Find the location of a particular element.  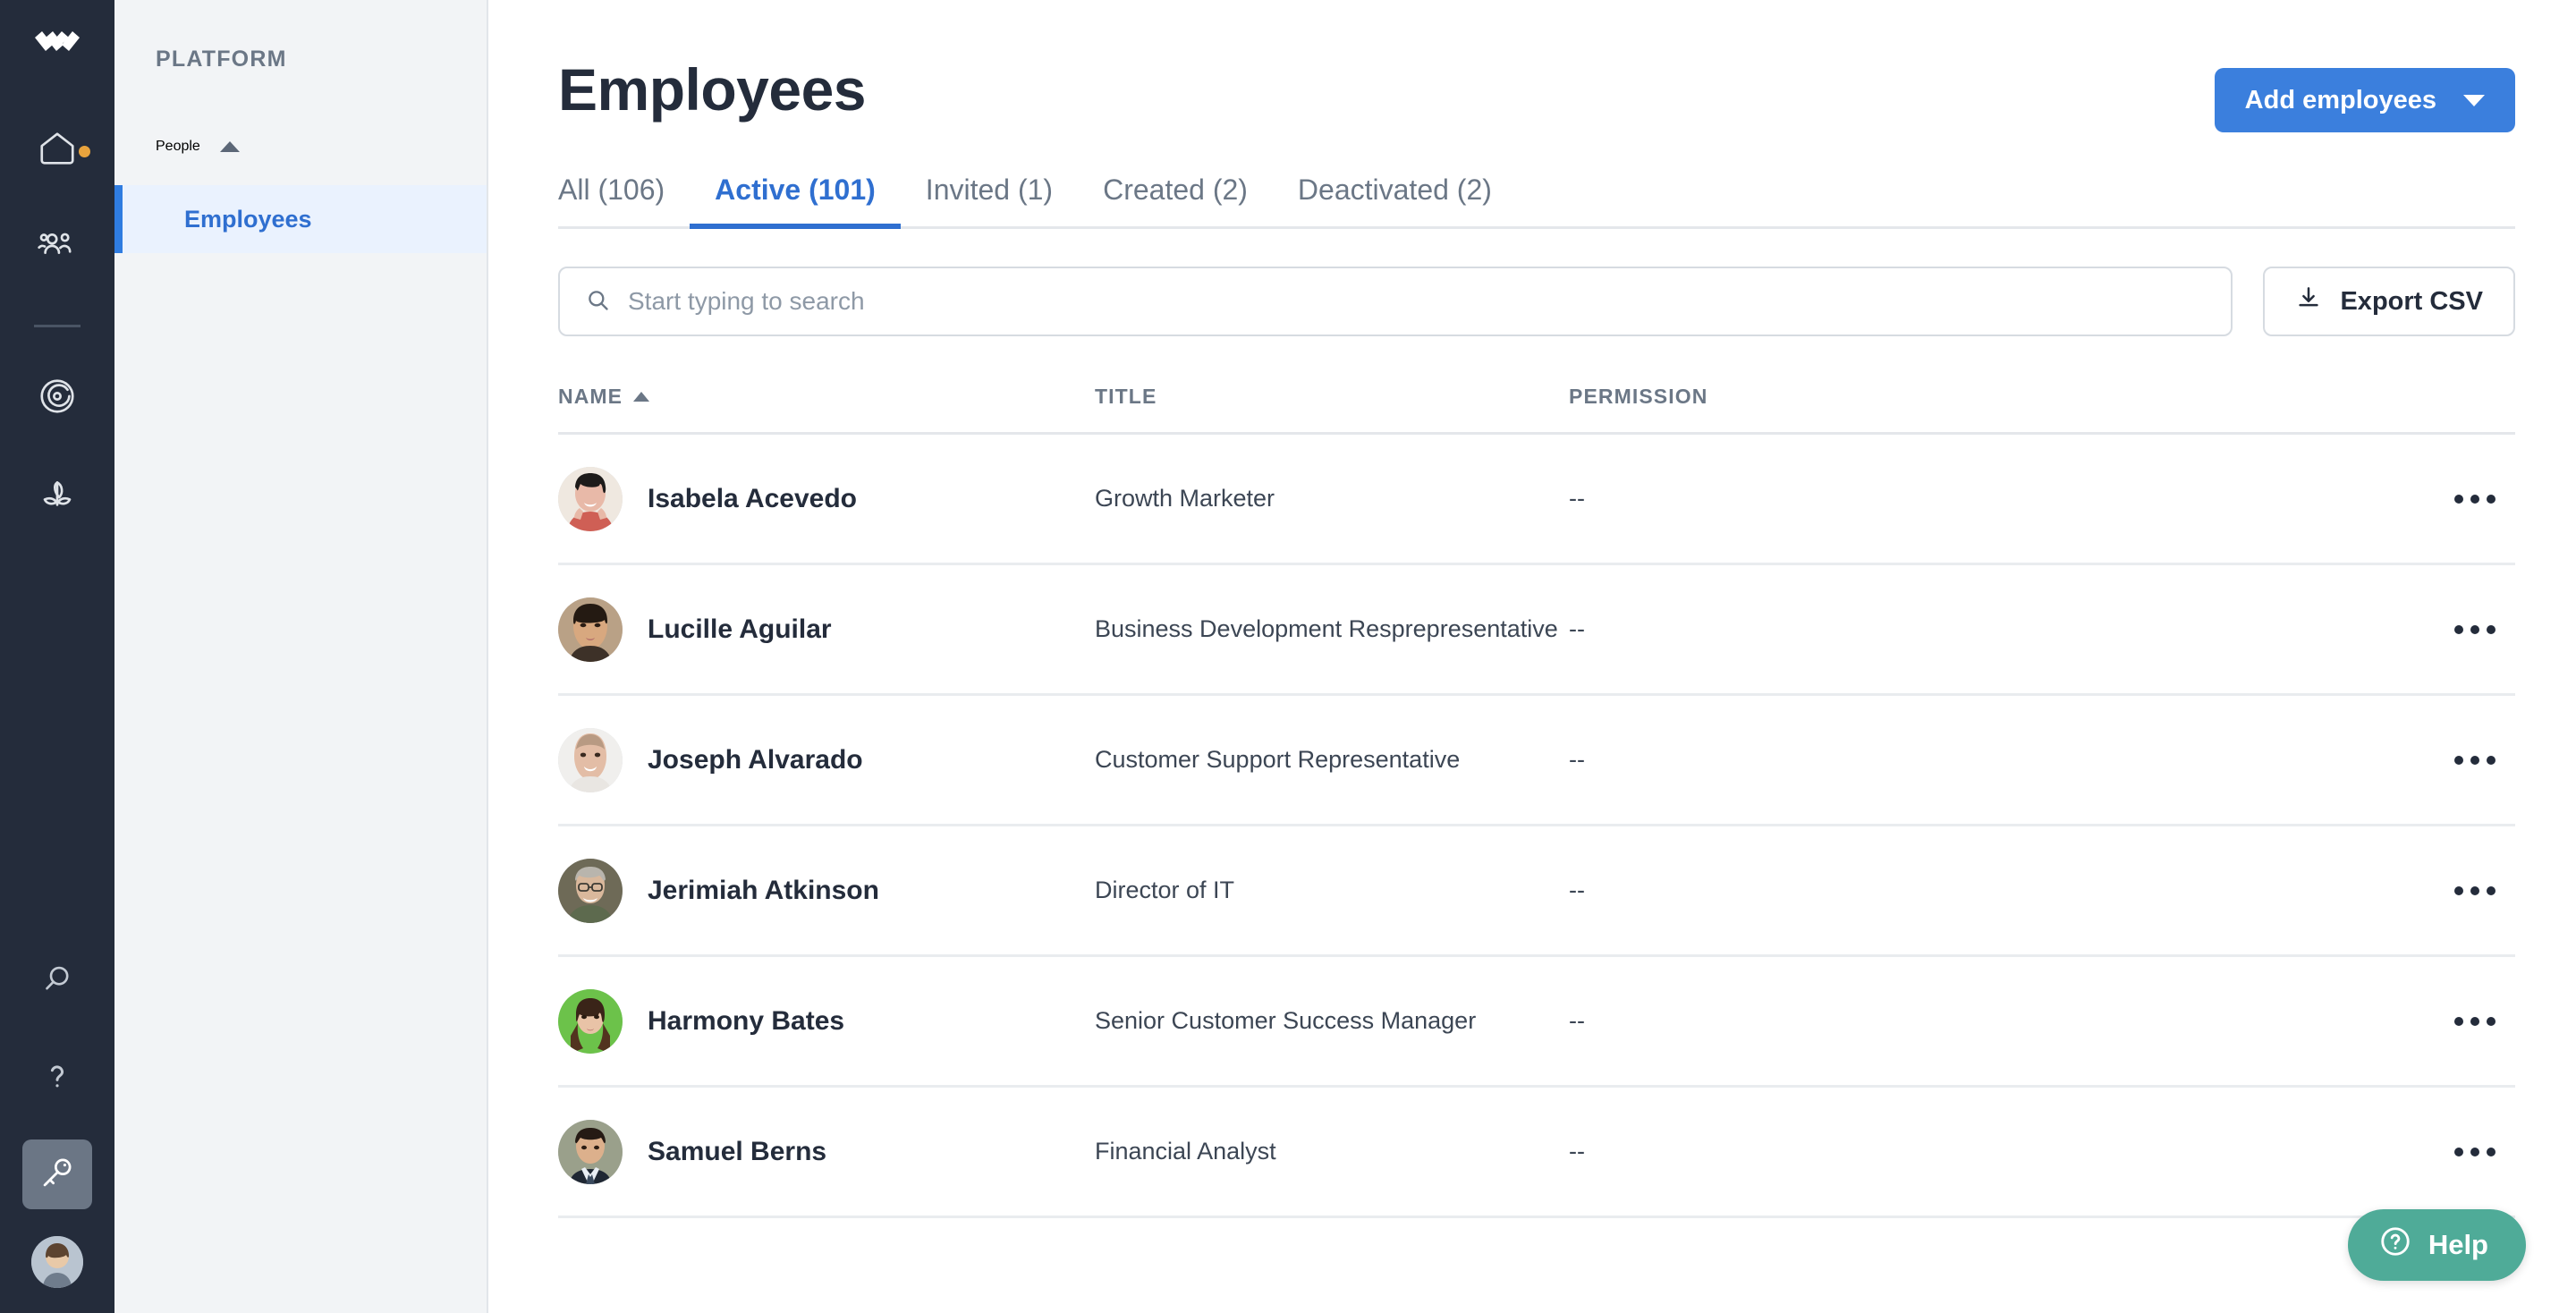

employee-name-cell: Joseph Alvarado is located at coordinates (826, 759).